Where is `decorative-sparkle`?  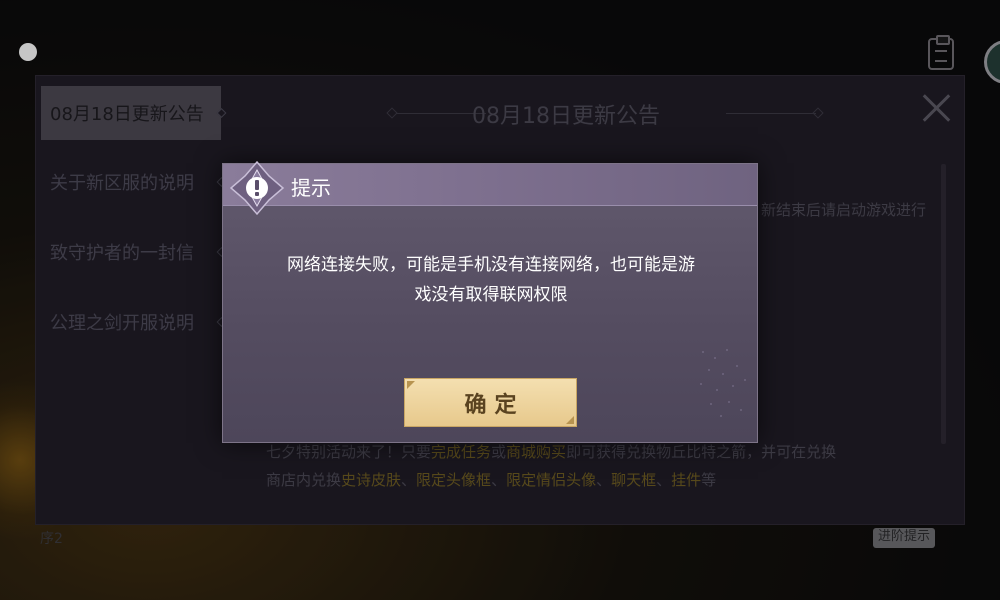 decorative-sparkle is located at coordinates (723, 383).